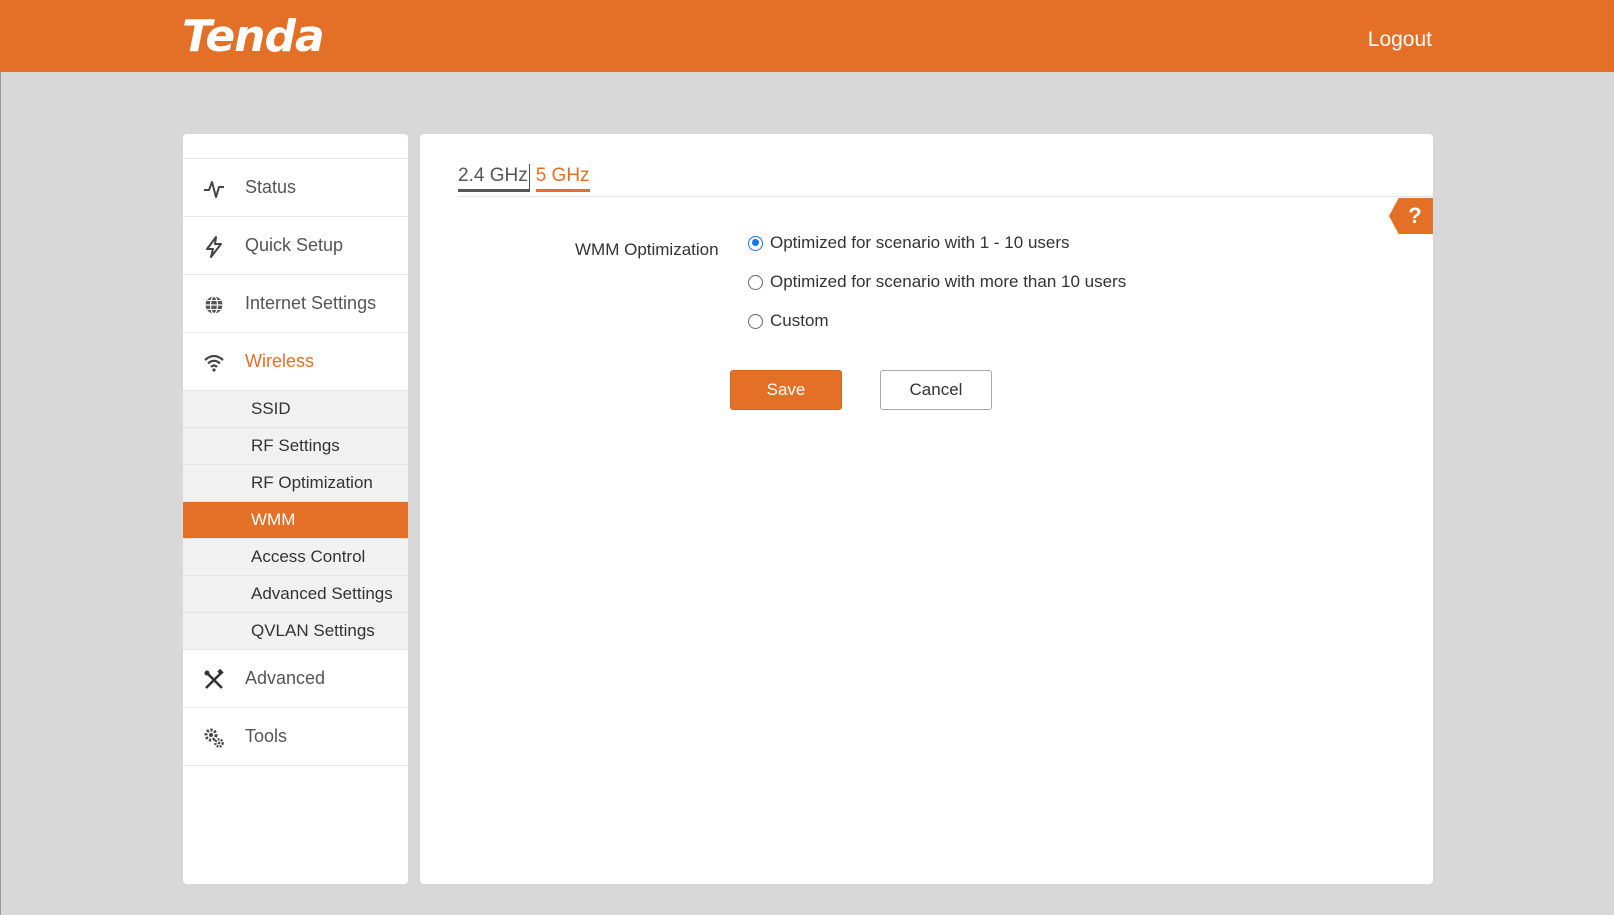 The image size is (1614, 915). Describe the element at coordinates (214, 189) in the screenshot. I see `pulse-icon` at that location.